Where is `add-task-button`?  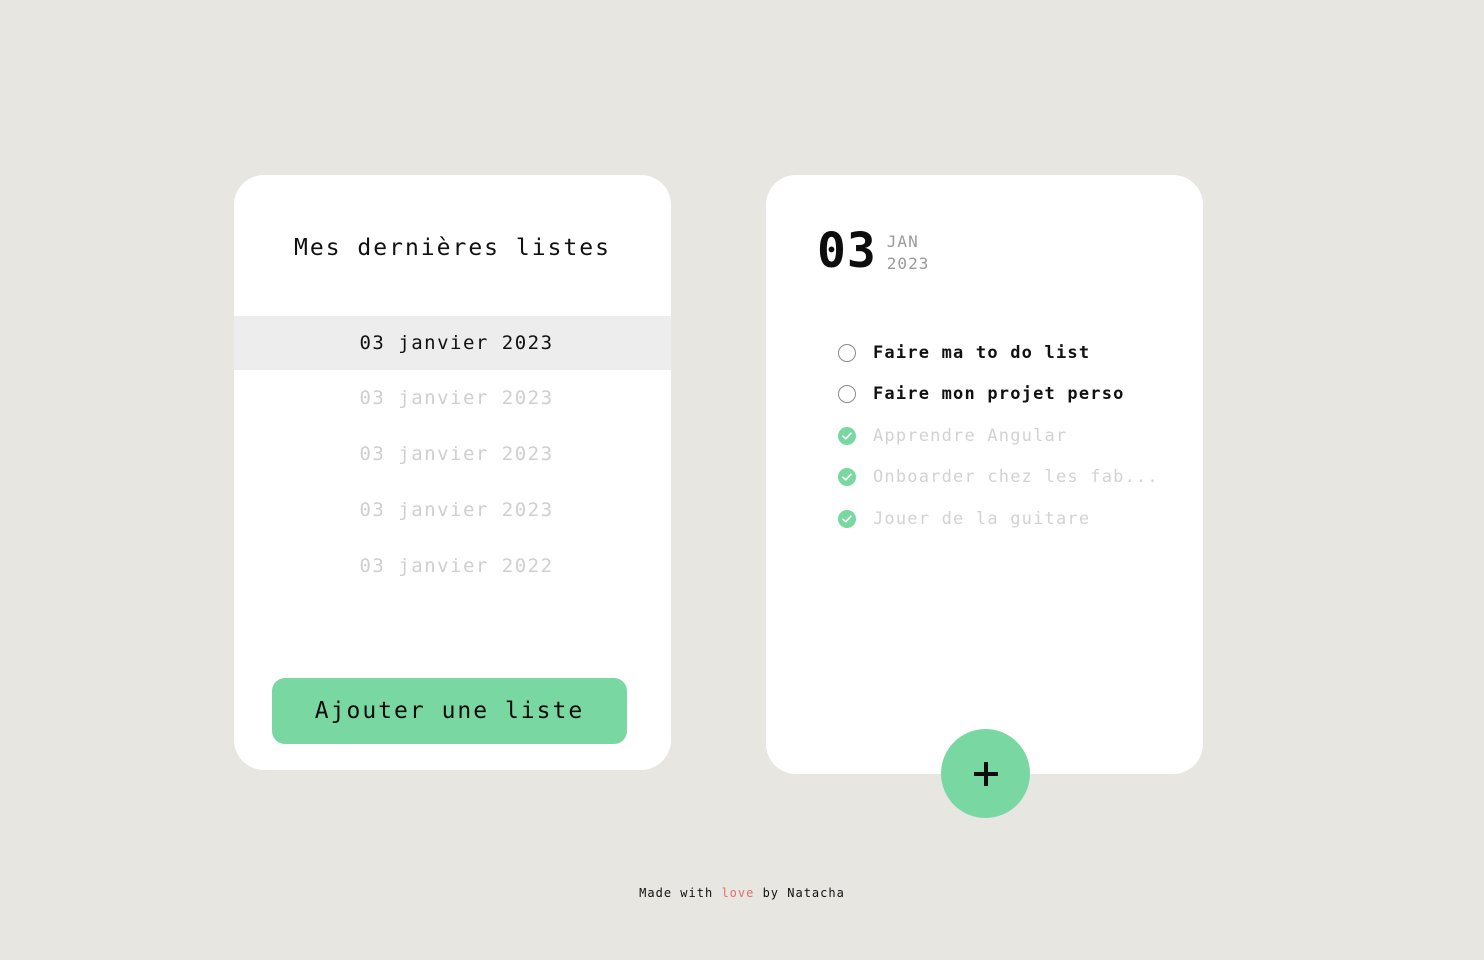
add-task-button is located at coordinates (985, 773).